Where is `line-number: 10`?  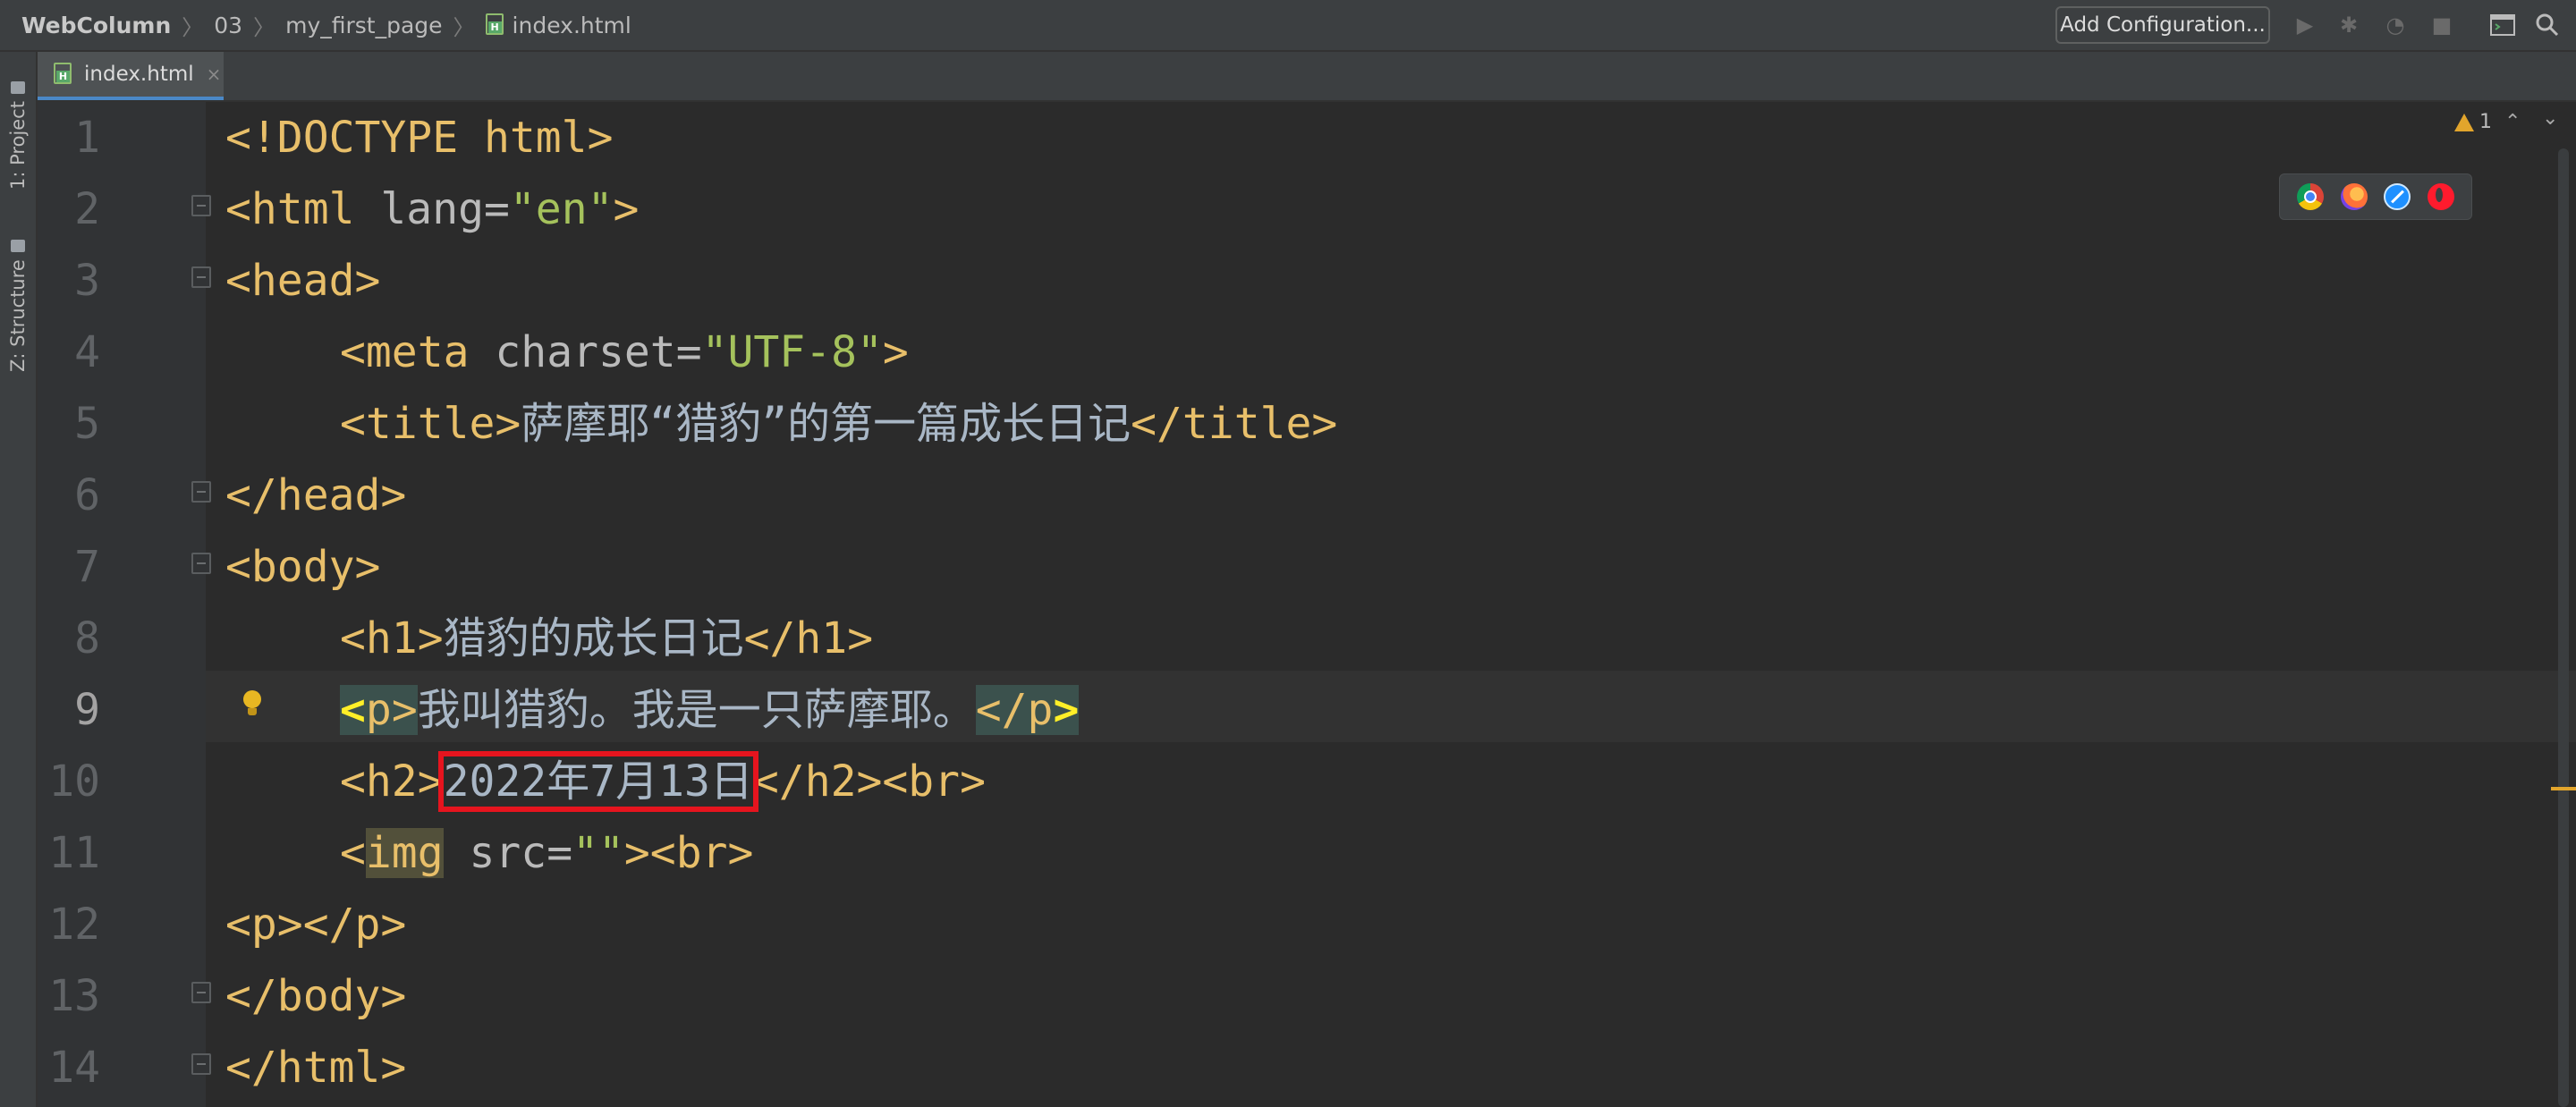
line-number: 10 is located at coordinates (74, 781).